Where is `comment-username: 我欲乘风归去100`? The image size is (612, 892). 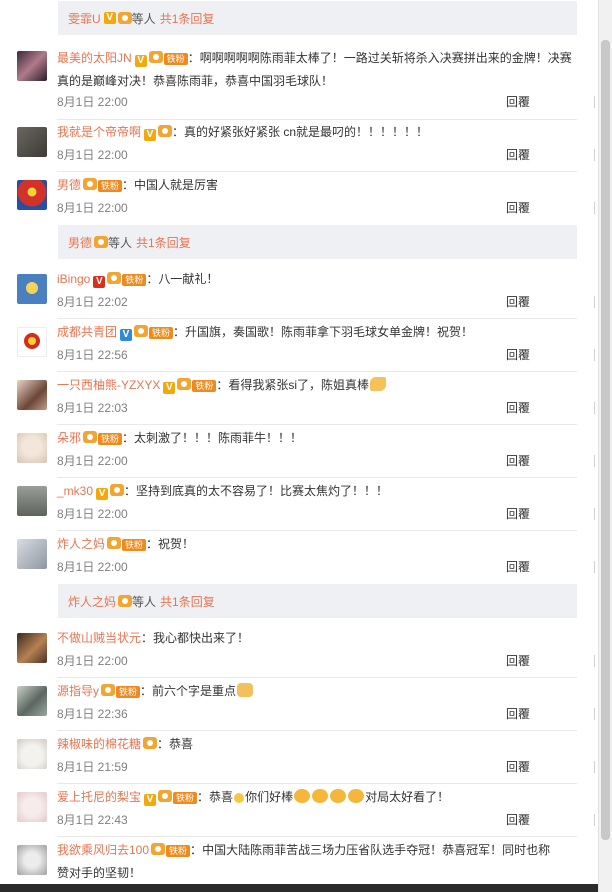
comment-username: 我欲乘风归去100 is located at coordinates (103, 850).